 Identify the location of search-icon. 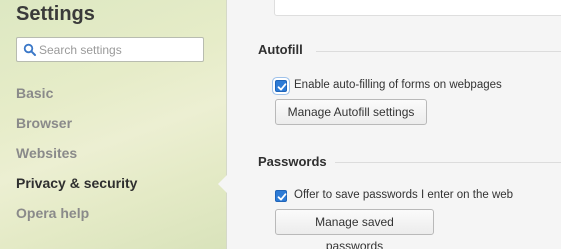
(30, 50).